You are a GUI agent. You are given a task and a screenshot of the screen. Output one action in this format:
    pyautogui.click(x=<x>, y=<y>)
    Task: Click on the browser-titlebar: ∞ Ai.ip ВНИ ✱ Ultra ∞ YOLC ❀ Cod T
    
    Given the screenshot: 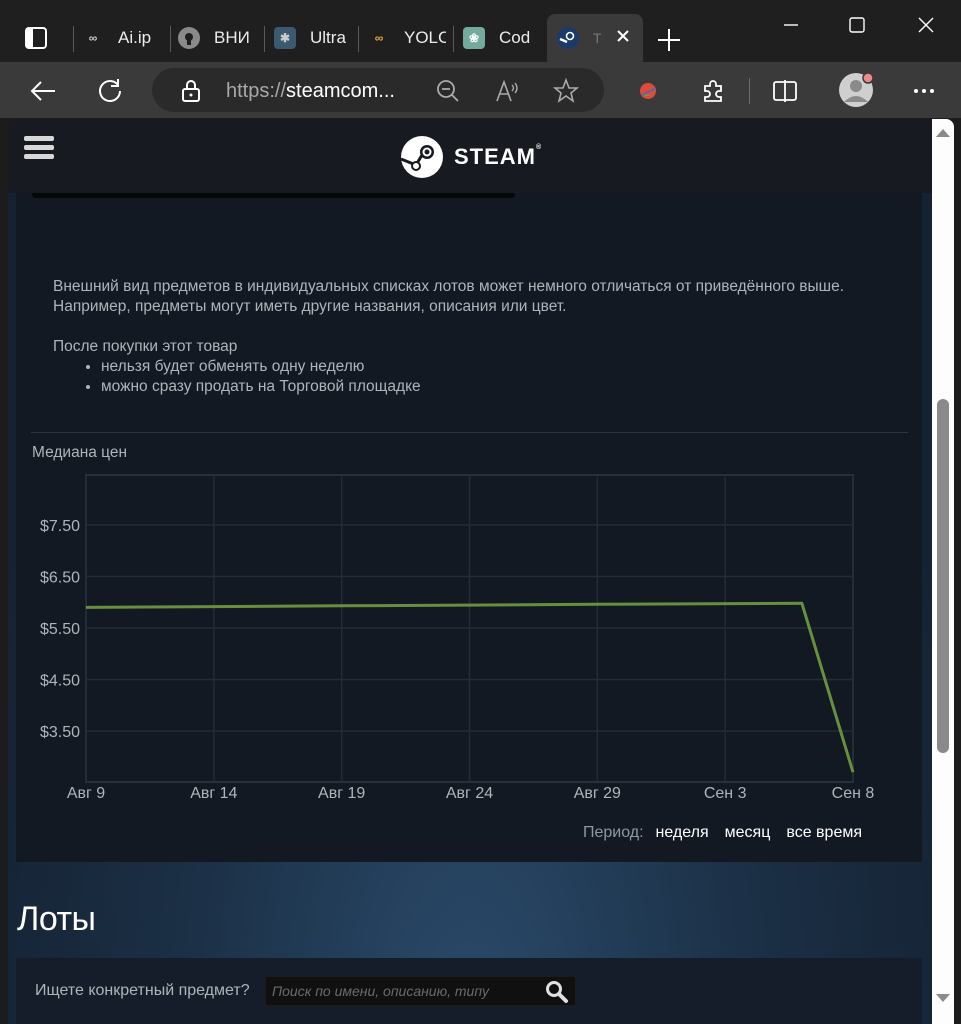 What is the action you would take?
    pyautogui.click(x=480, y=31)
    